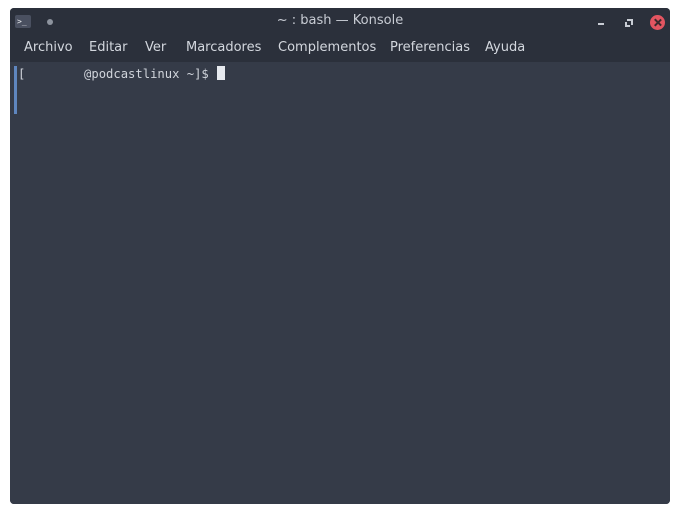  Describe the element at coordinates (223, 49) in the screenshot. I see `menu-marcadores: Marcadores` at that location.